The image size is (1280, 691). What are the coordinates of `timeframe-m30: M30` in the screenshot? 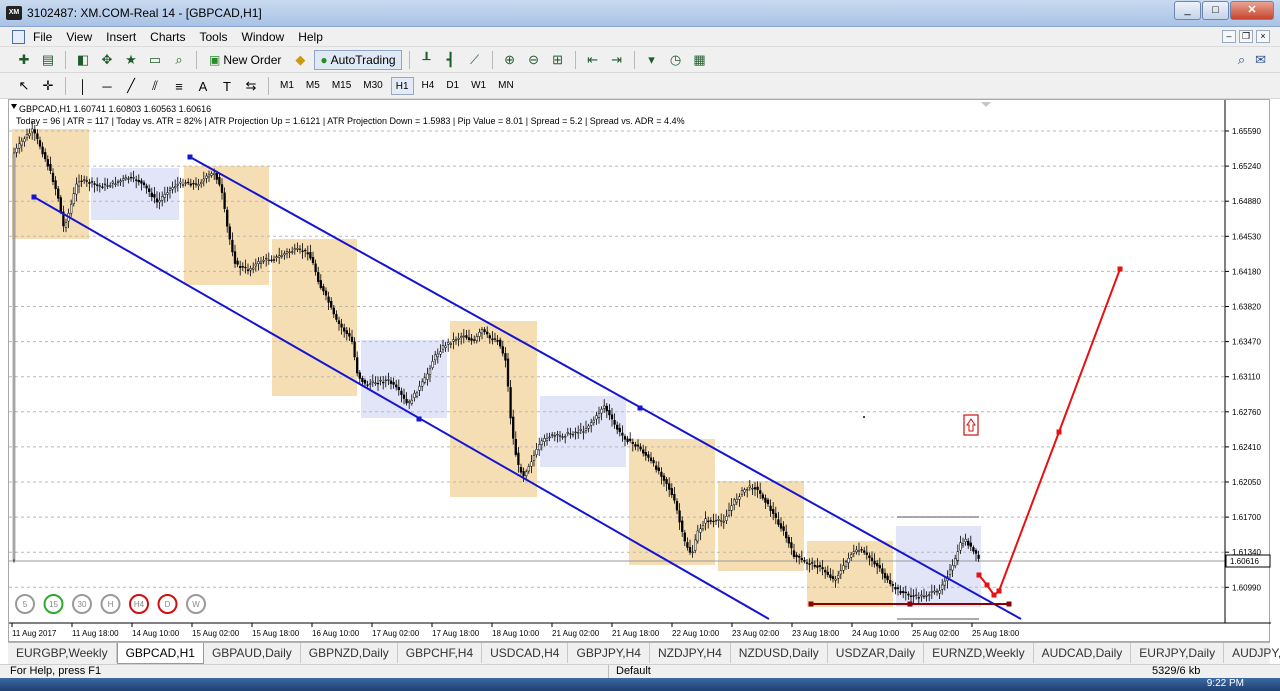 It's located at (372, 86).